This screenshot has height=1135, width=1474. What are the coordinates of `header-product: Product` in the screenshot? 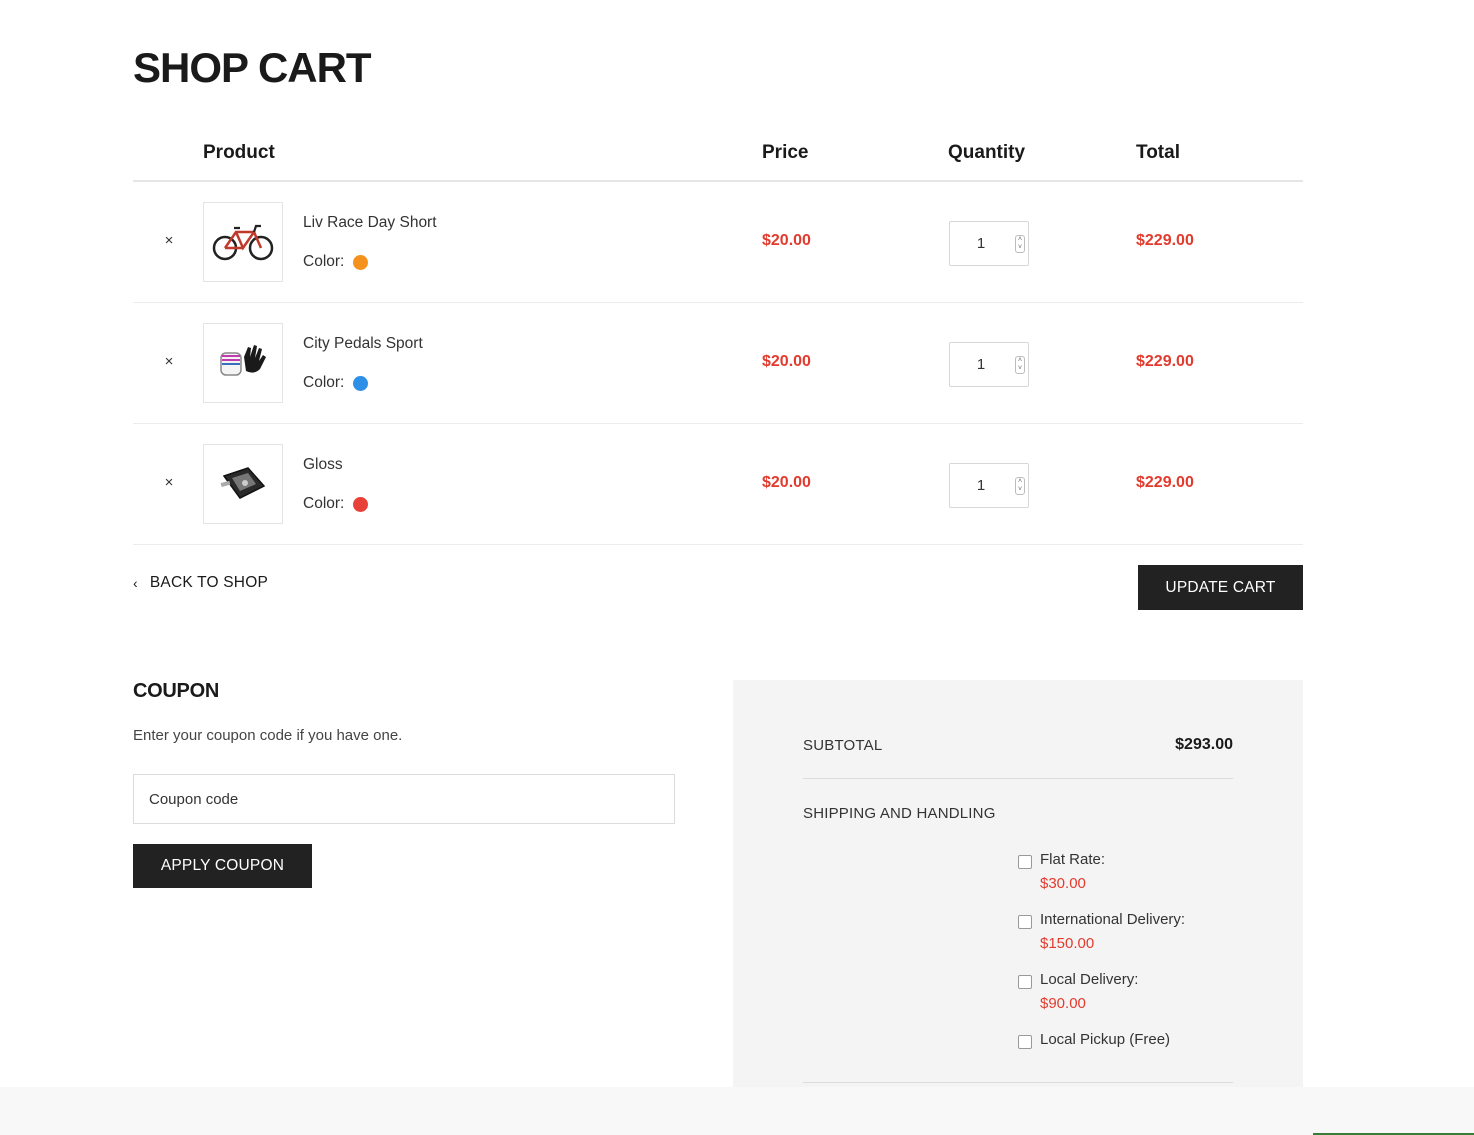 It's located at (239, 152).